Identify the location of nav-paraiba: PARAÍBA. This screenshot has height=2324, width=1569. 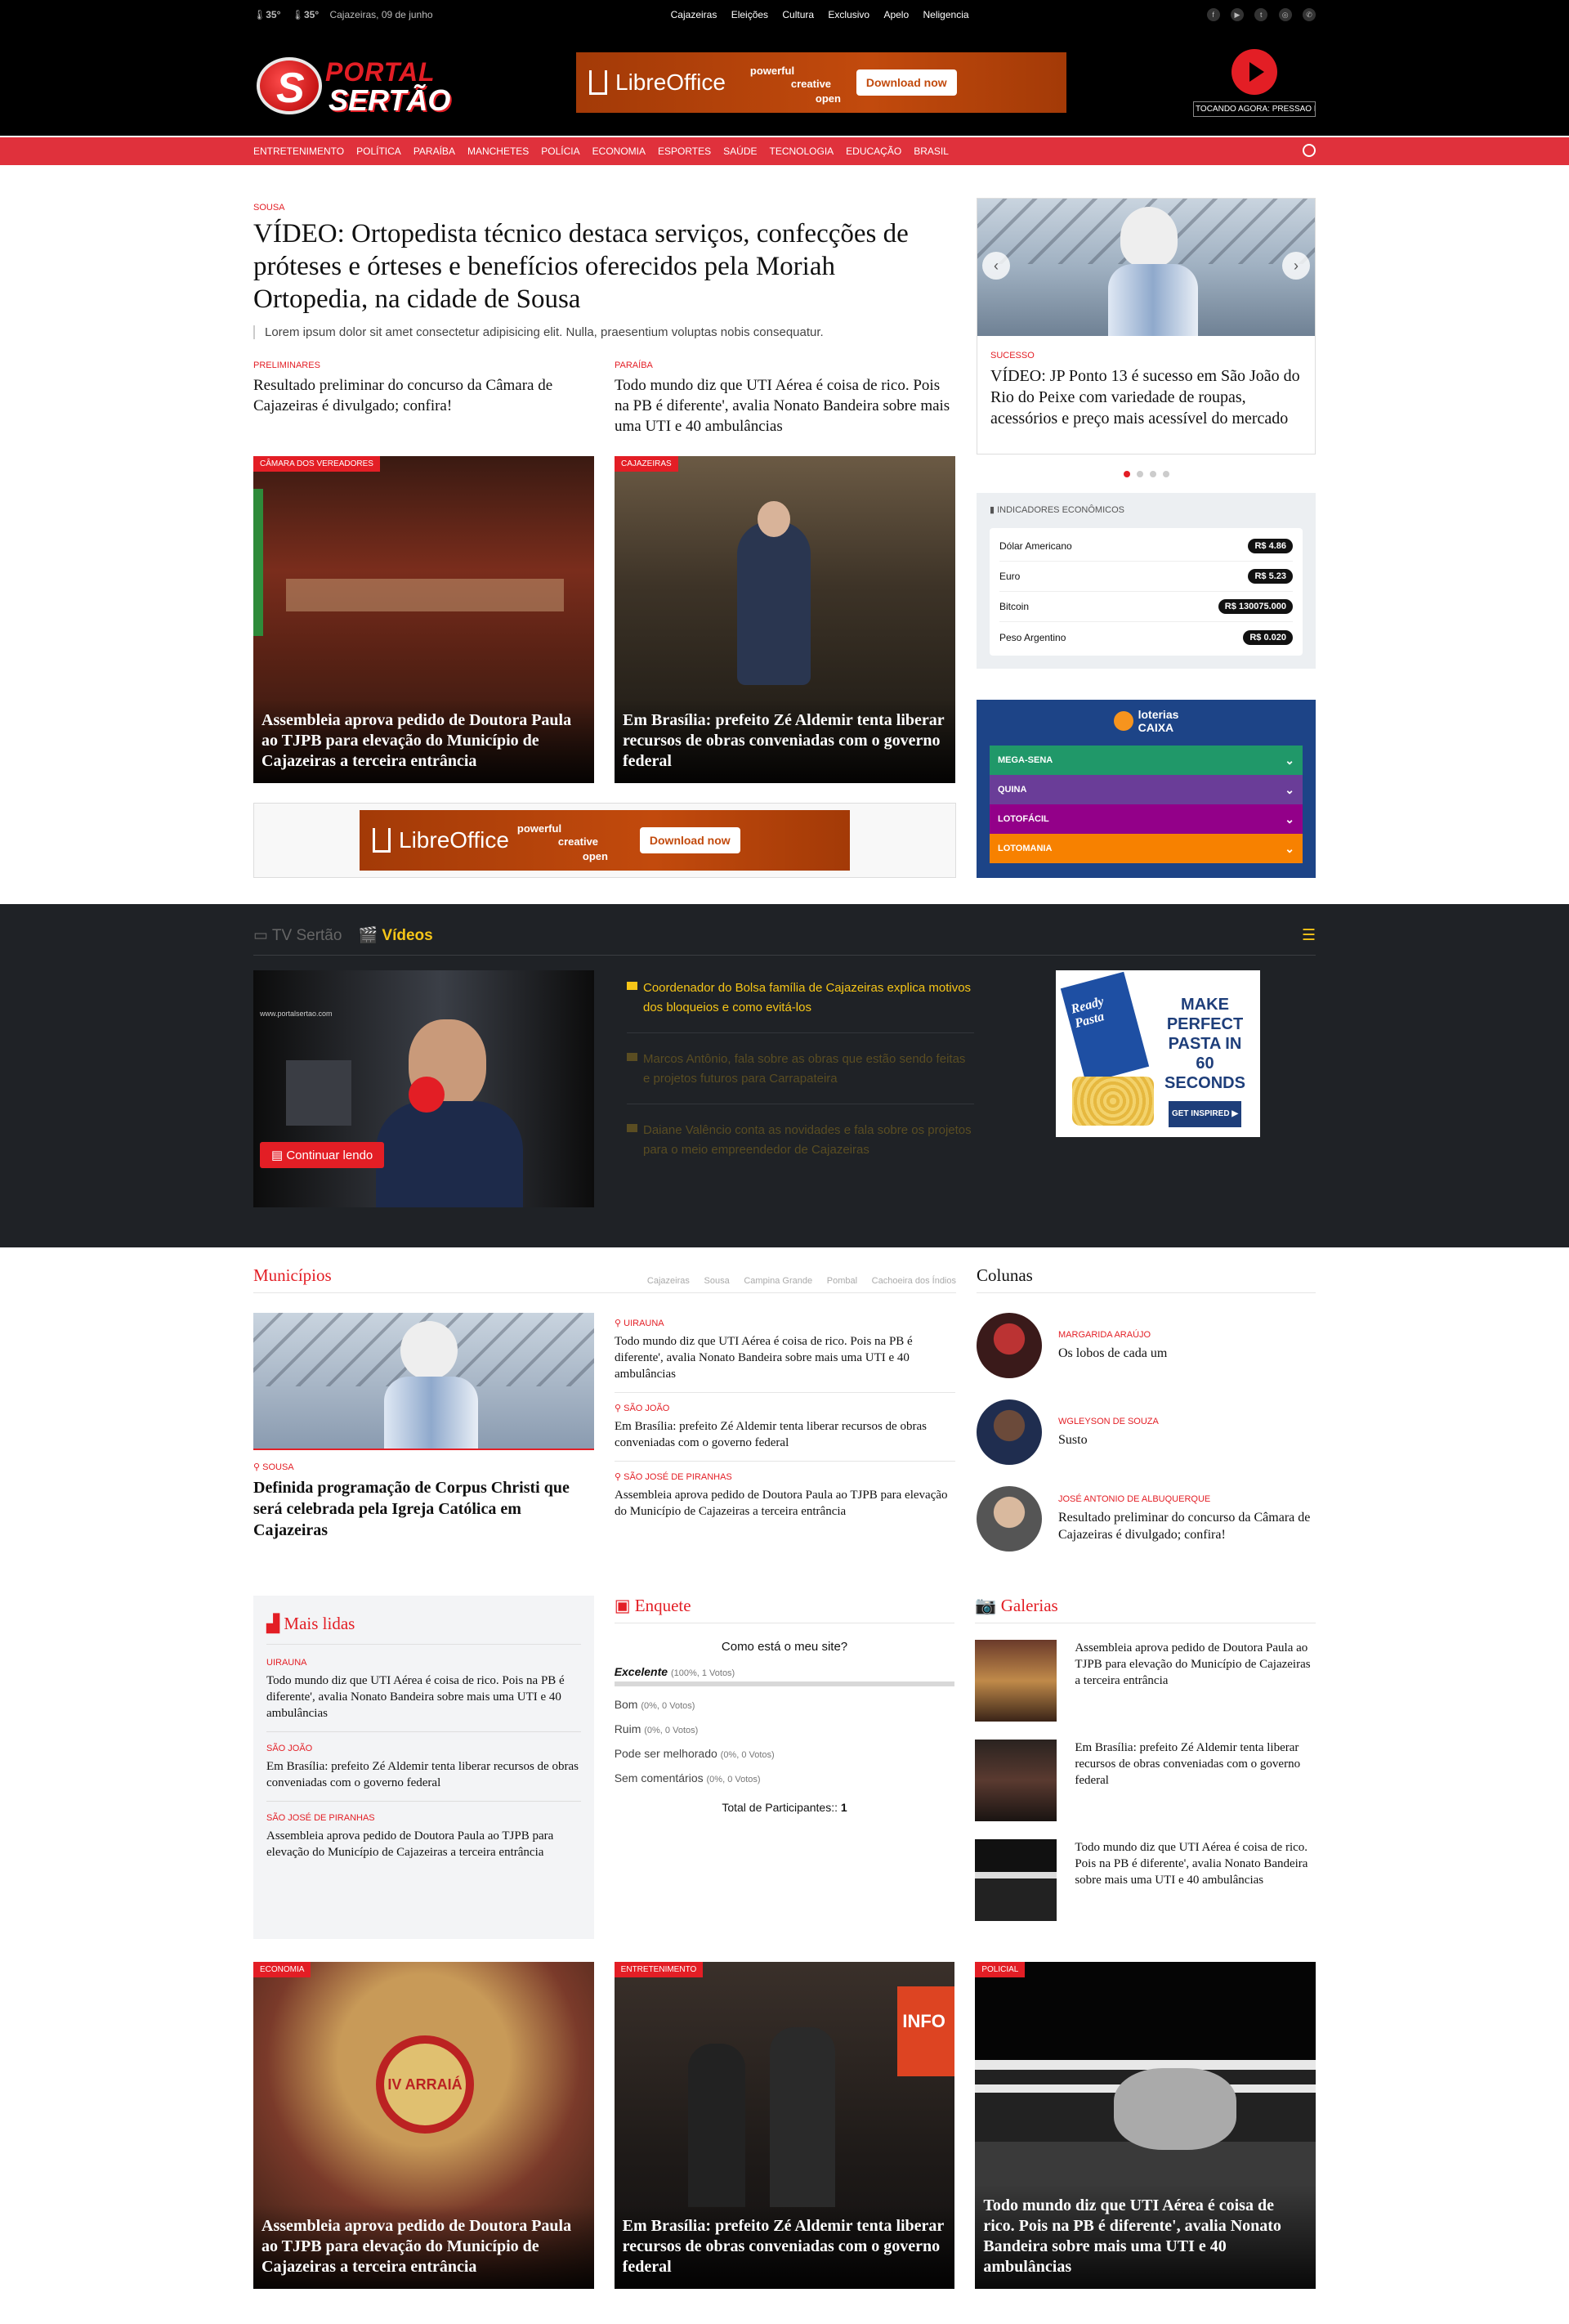
(434, 151).